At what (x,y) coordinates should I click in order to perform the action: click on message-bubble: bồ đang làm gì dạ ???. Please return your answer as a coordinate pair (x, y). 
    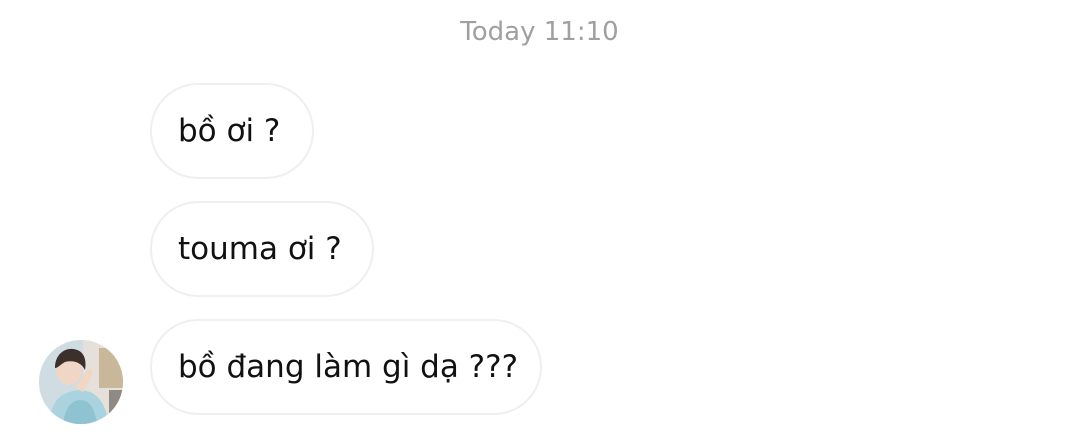
    Looking at the image, I should click on (346, 367).